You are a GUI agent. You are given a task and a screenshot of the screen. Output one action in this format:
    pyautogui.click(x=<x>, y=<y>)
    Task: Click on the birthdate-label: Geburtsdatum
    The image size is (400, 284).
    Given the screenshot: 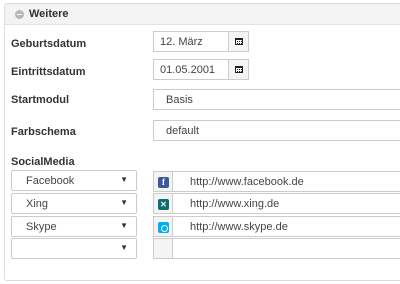 What is the action you would take?
    pyautogui.click(x=49, y=44)
    